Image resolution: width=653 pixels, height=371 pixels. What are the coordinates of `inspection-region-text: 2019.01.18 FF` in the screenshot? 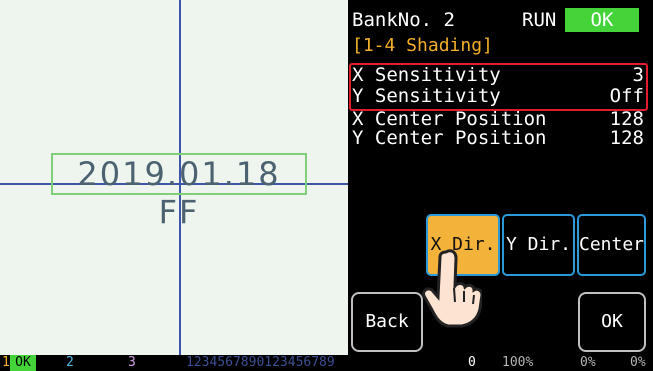 It's located at (179, 192).